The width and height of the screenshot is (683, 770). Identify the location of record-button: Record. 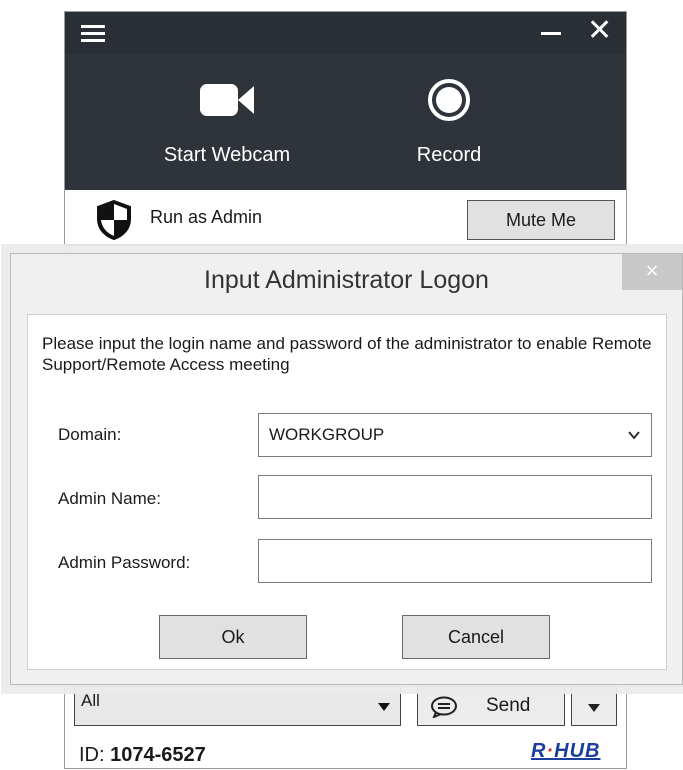
(449, 122).